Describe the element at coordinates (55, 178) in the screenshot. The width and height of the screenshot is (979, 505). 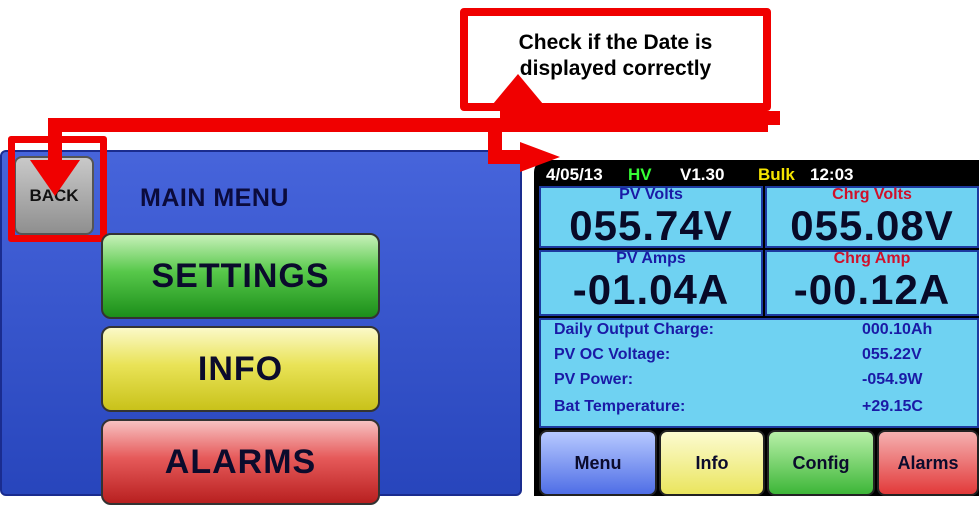
I see `arrow-head-left-icon` at that location.